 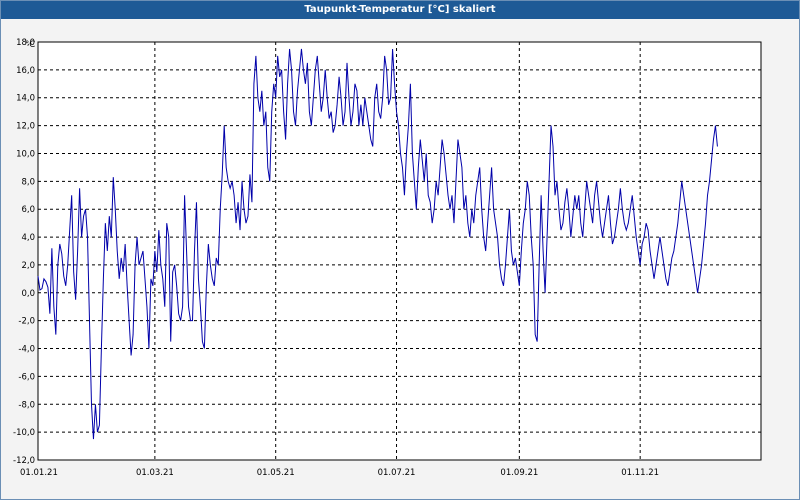 What do you see at coordinates (25, 99) in the screenshot?
I see `y-tick-label: 14,0` at bounding box center [25, 99].